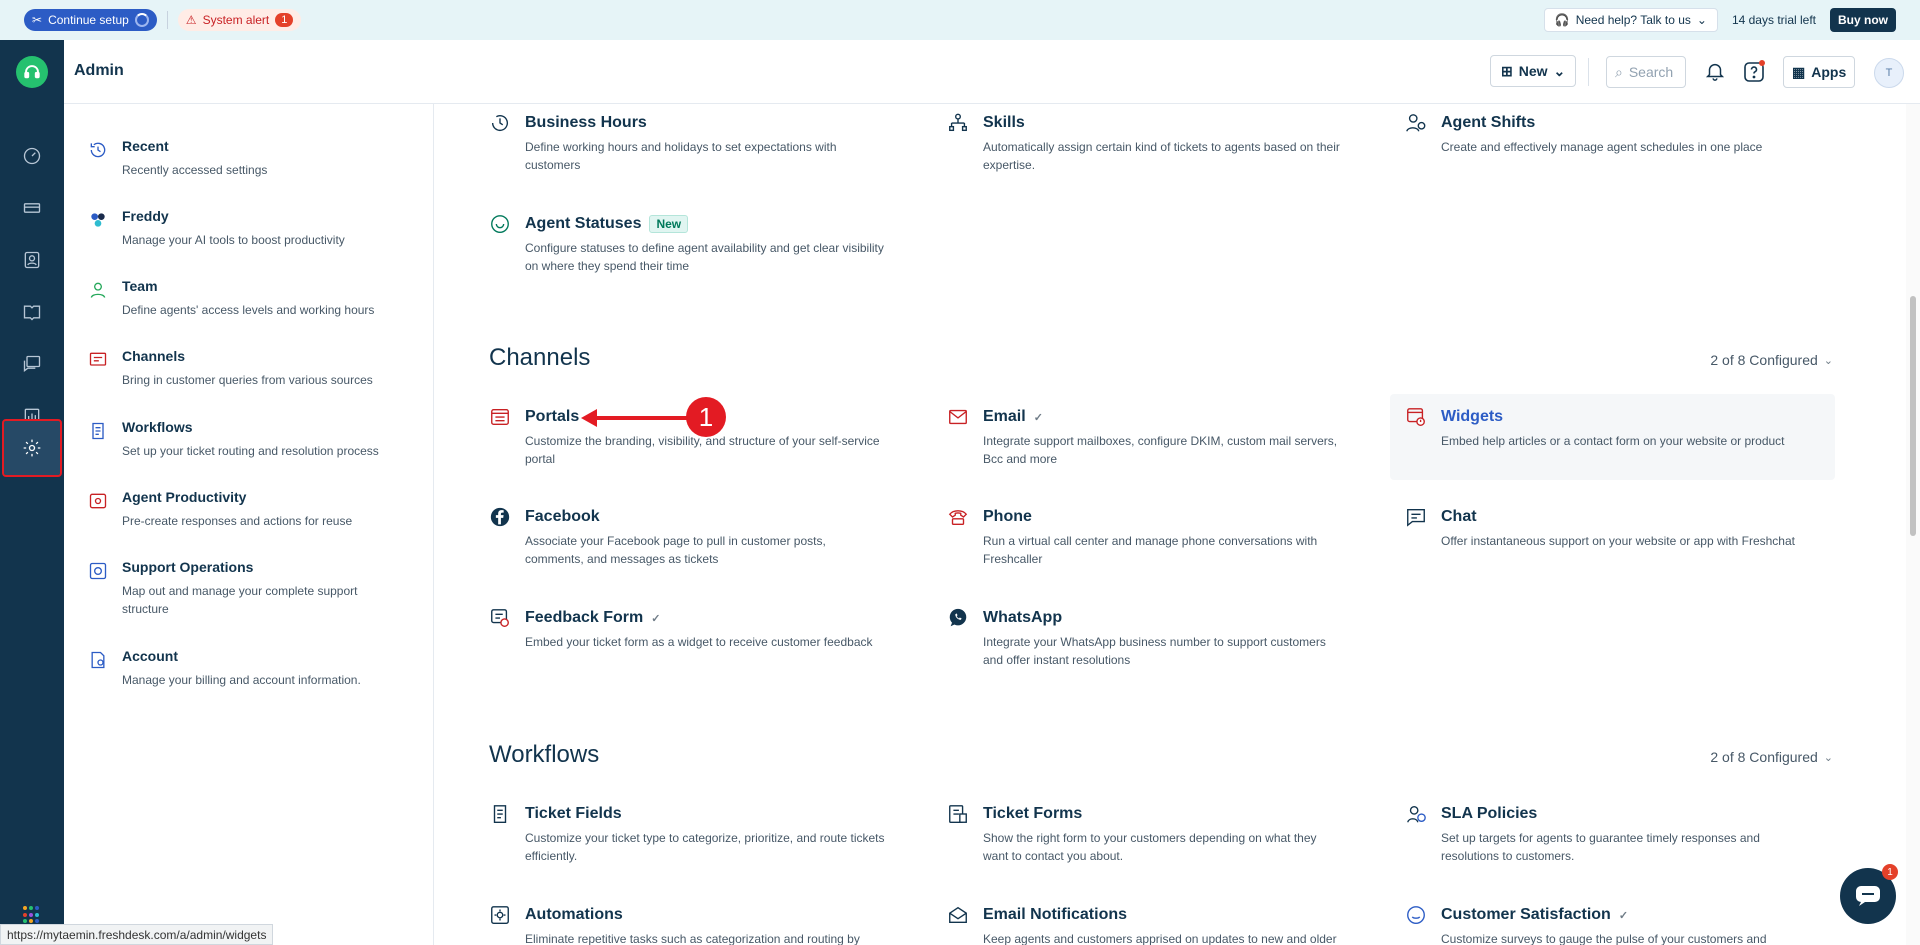 The image size is (1920, 945). I want to click on alert-count-badge: 1, so click(284, 20).